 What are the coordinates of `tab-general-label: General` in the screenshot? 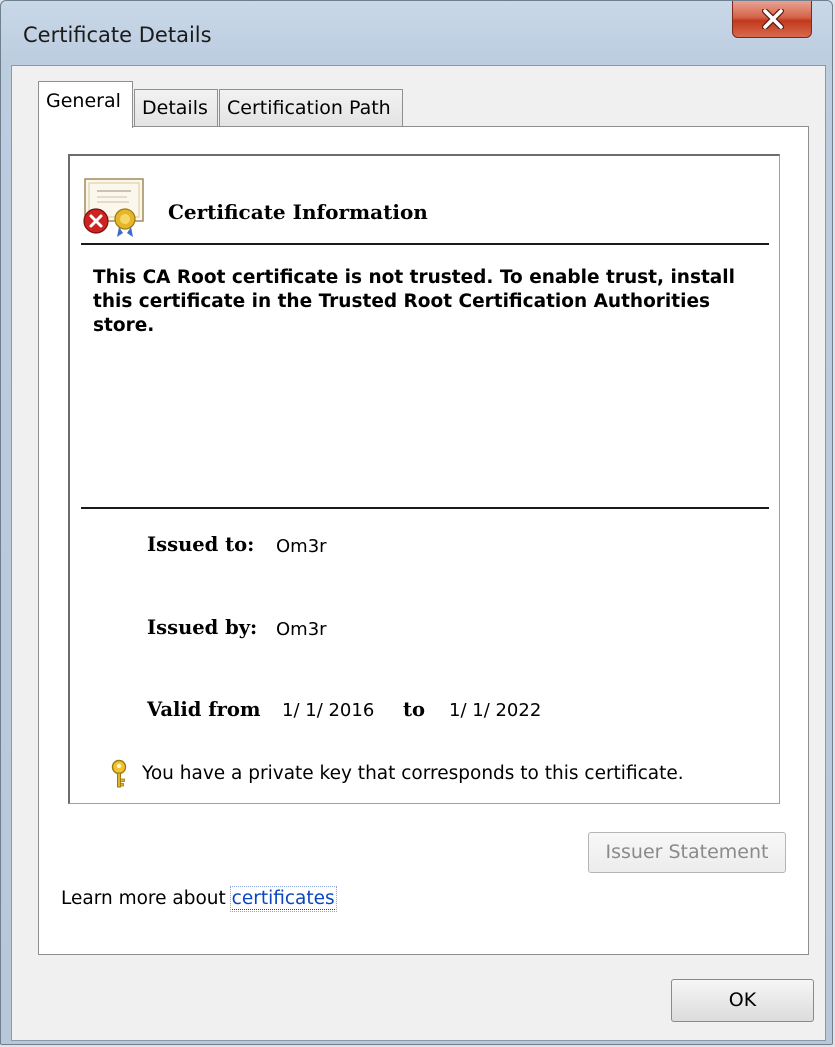 It's located at (83, 101).